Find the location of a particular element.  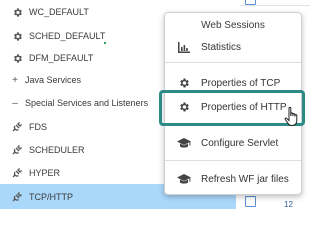

menu-item-label: Configure Servlet is located at coordinates (240, 143).